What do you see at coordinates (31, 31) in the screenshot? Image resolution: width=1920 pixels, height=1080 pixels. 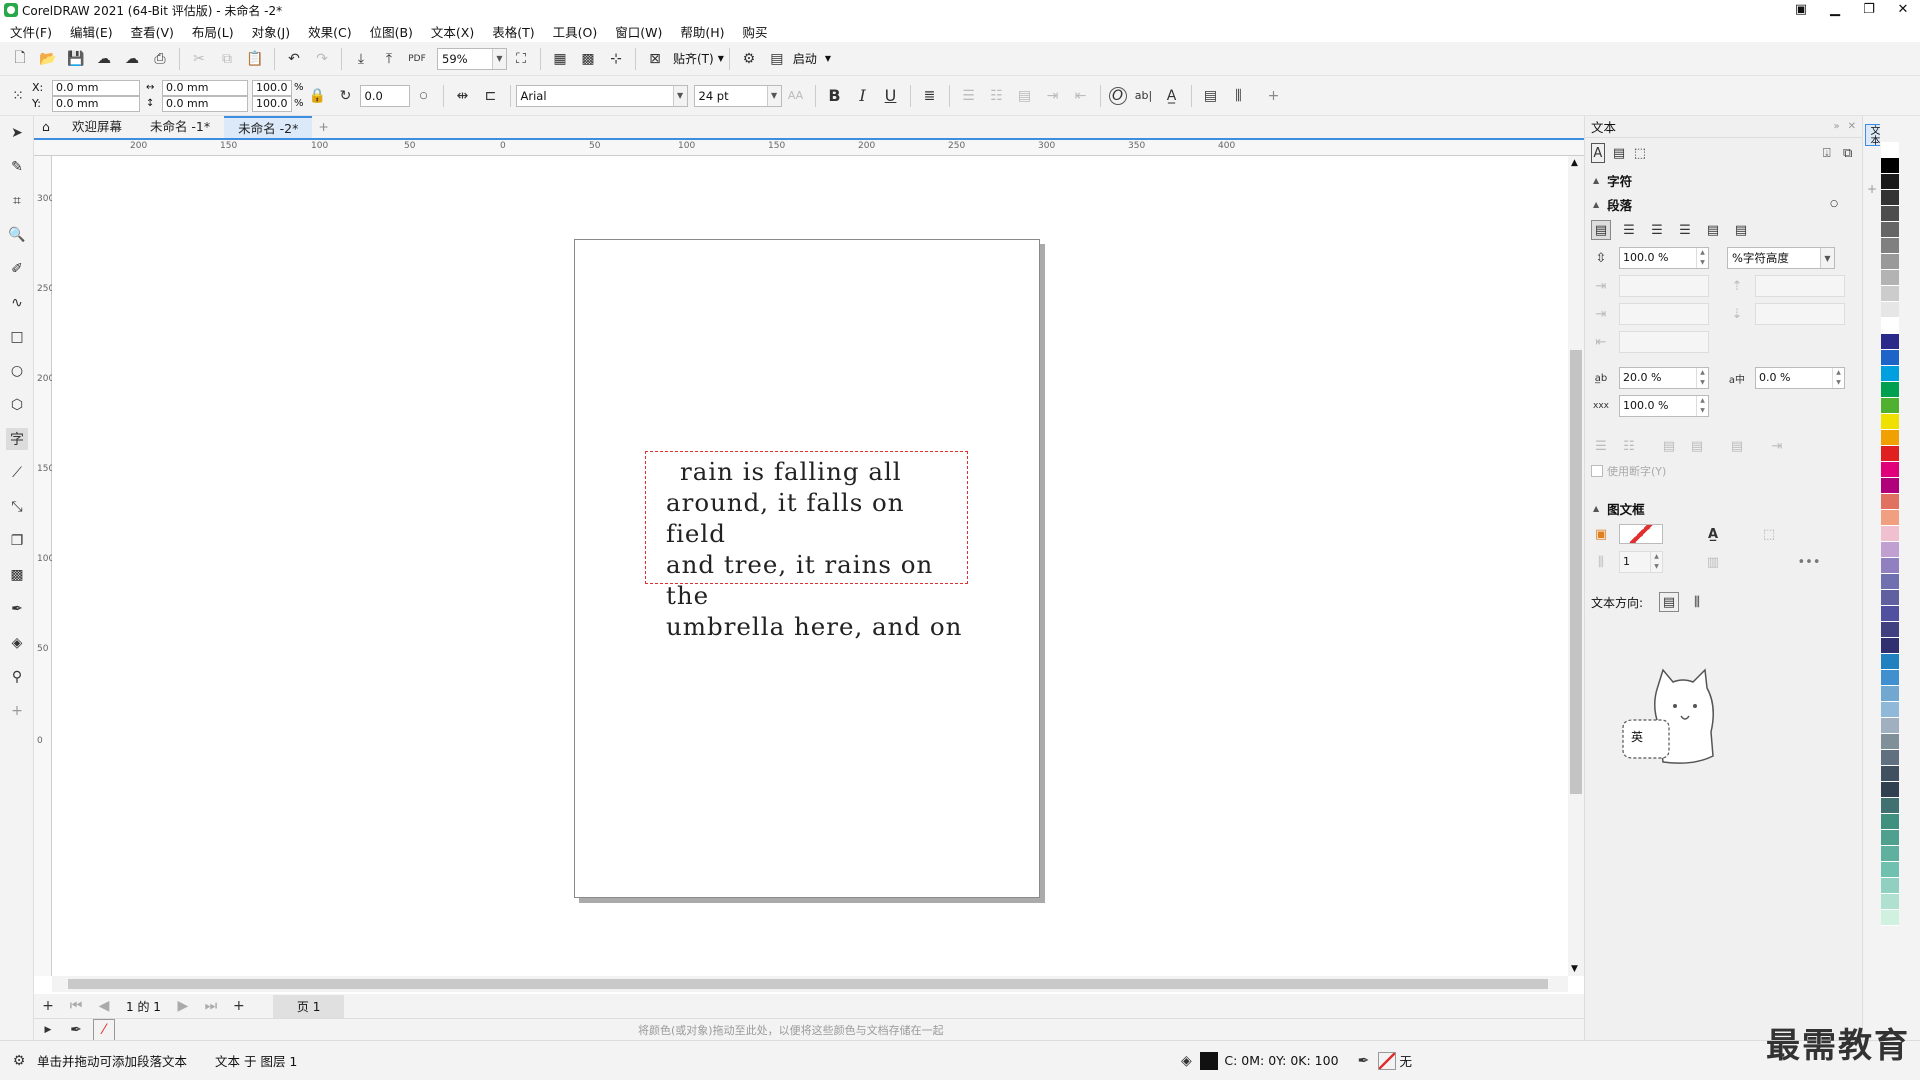 I see `menu-file: 文件(F)` at bounding box center [31, 31].